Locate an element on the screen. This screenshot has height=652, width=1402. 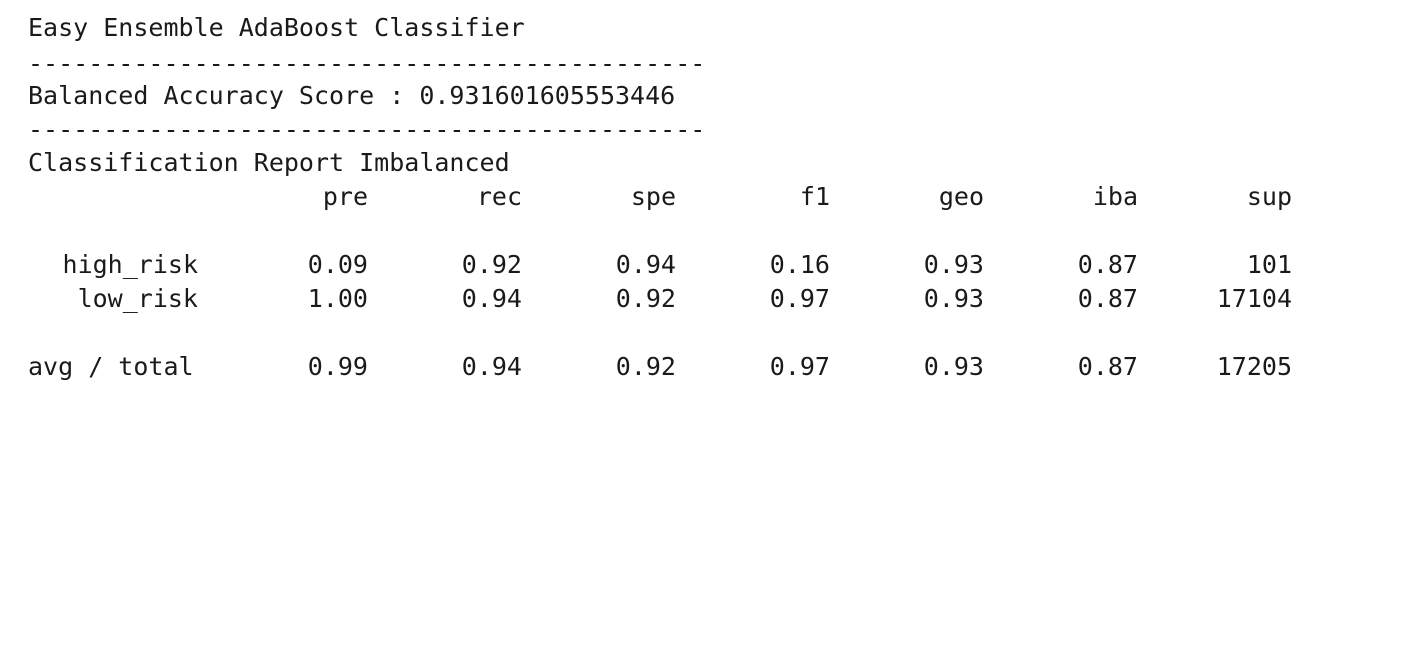
column-header-sup: sup is located at coordinates (1269, 196).